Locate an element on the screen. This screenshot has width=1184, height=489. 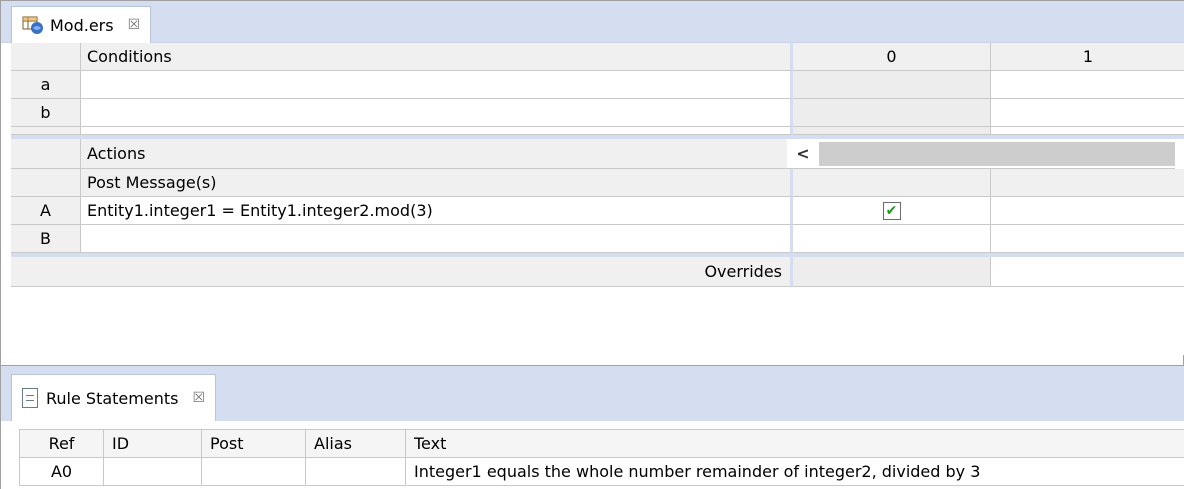
row-id-header is located at coordinates (46, 57).